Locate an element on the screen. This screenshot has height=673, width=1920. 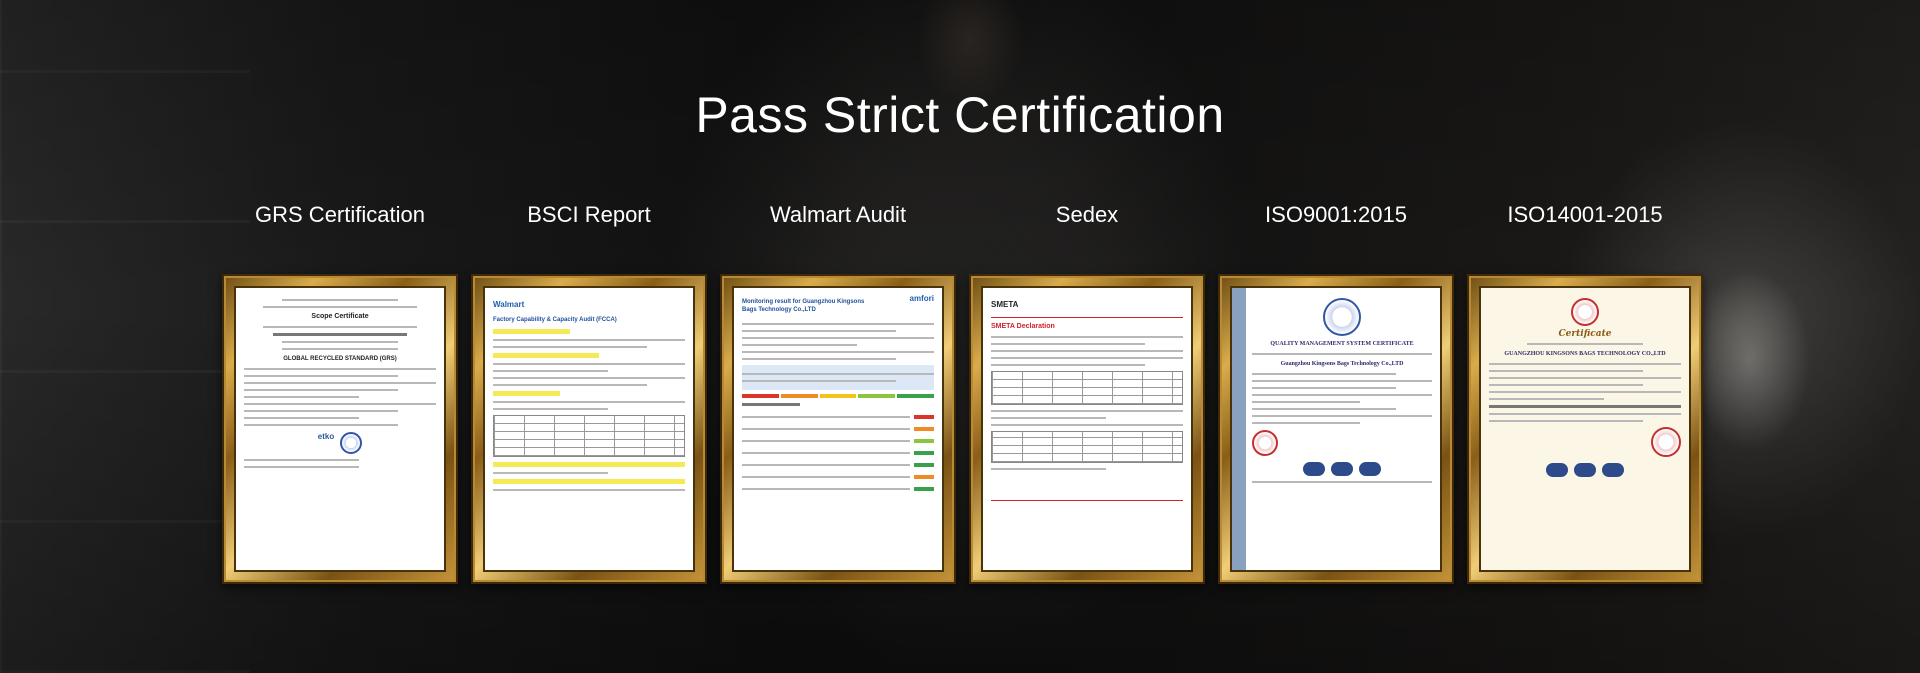
document-subtitle: GLOBAL RECYCLED STANDARD (GRS) is located at coordinates (340, 359).